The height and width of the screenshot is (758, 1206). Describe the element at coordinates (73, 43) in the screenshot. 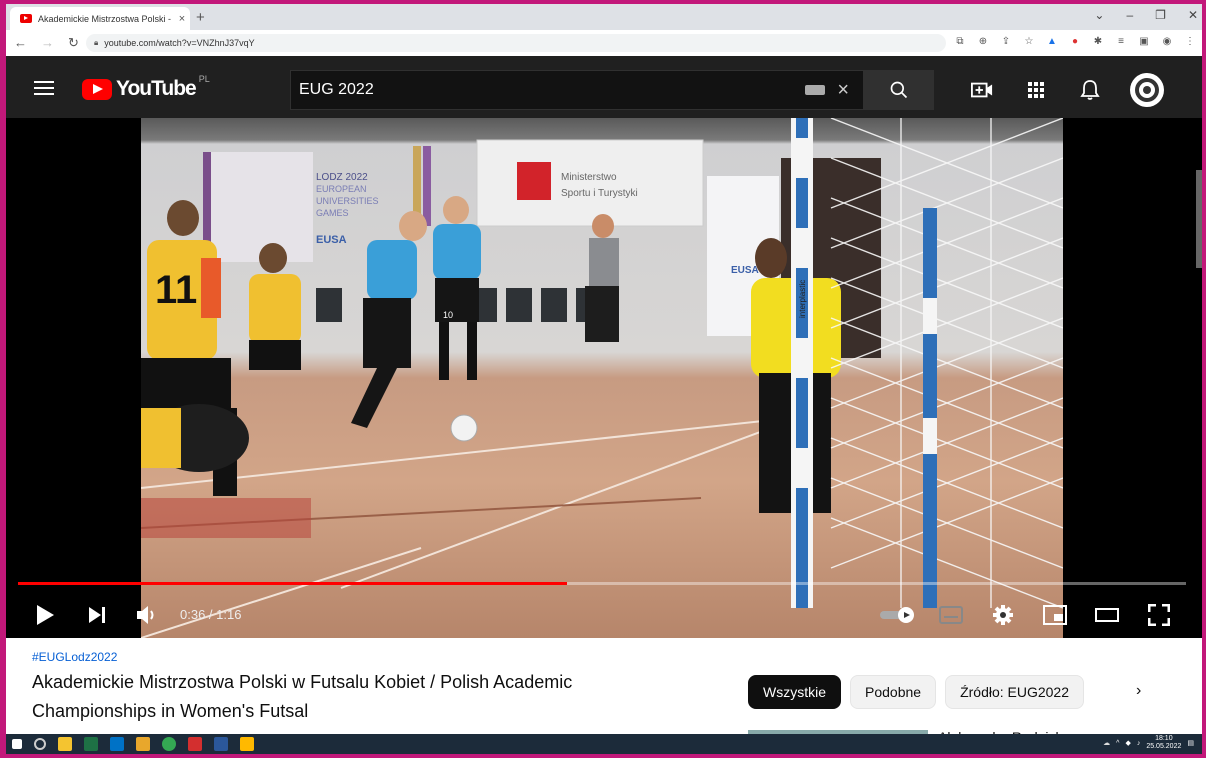

I see `reload-icon: ↻` at that location.